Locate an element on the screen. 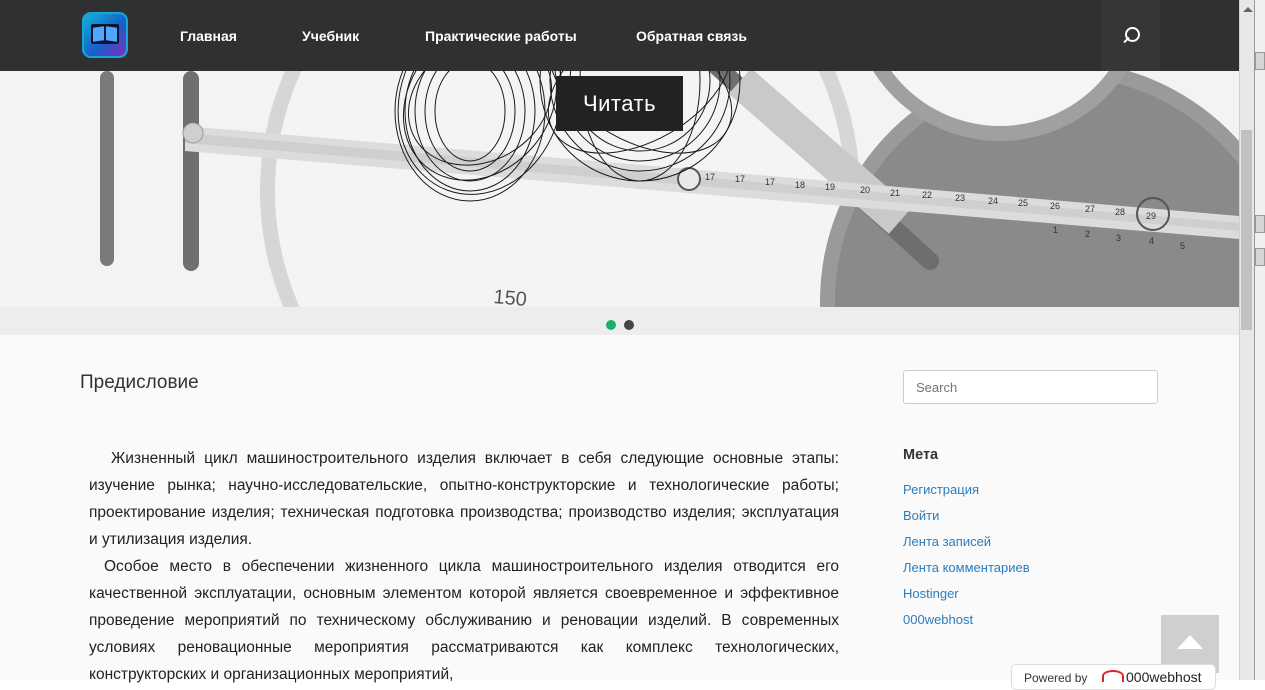 This screenshot has height=690, width=1265. svg-text: 5 is located at coordinates (1182, 246).